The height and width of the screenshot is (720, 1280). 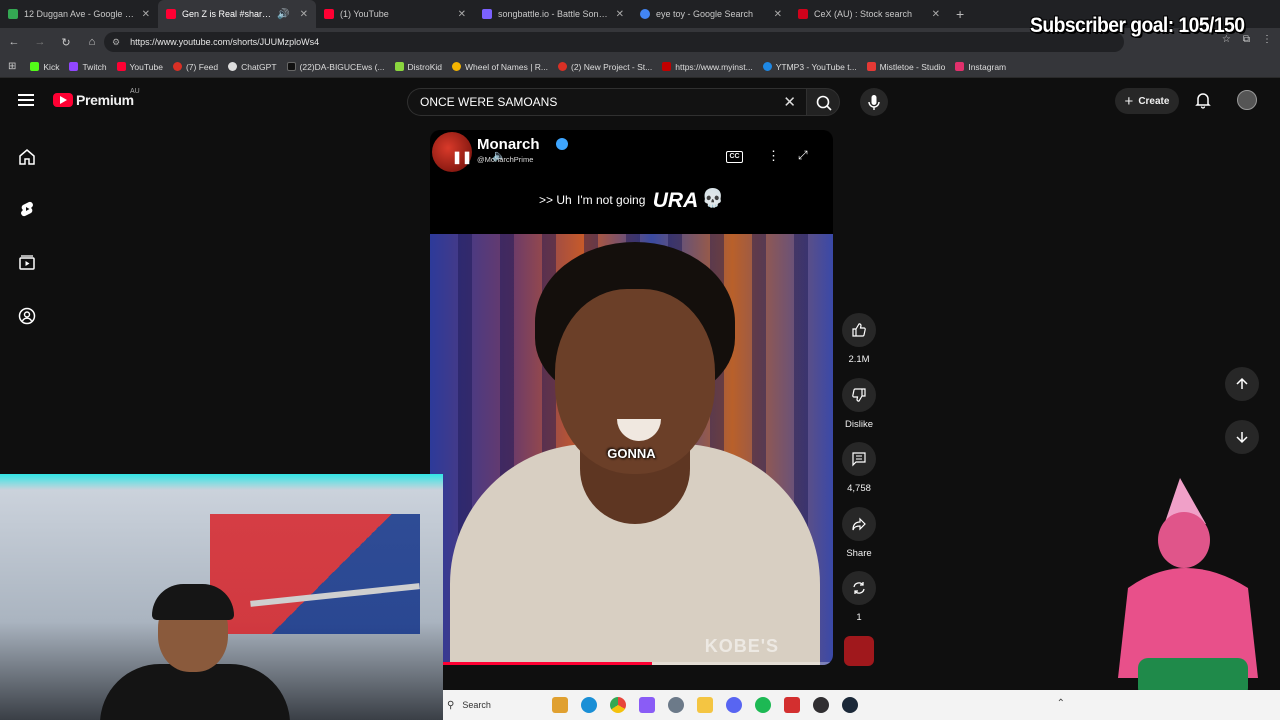 I want to click on tab-youtube-home: (1) YouTube ✕, so click(x=395, y=14).